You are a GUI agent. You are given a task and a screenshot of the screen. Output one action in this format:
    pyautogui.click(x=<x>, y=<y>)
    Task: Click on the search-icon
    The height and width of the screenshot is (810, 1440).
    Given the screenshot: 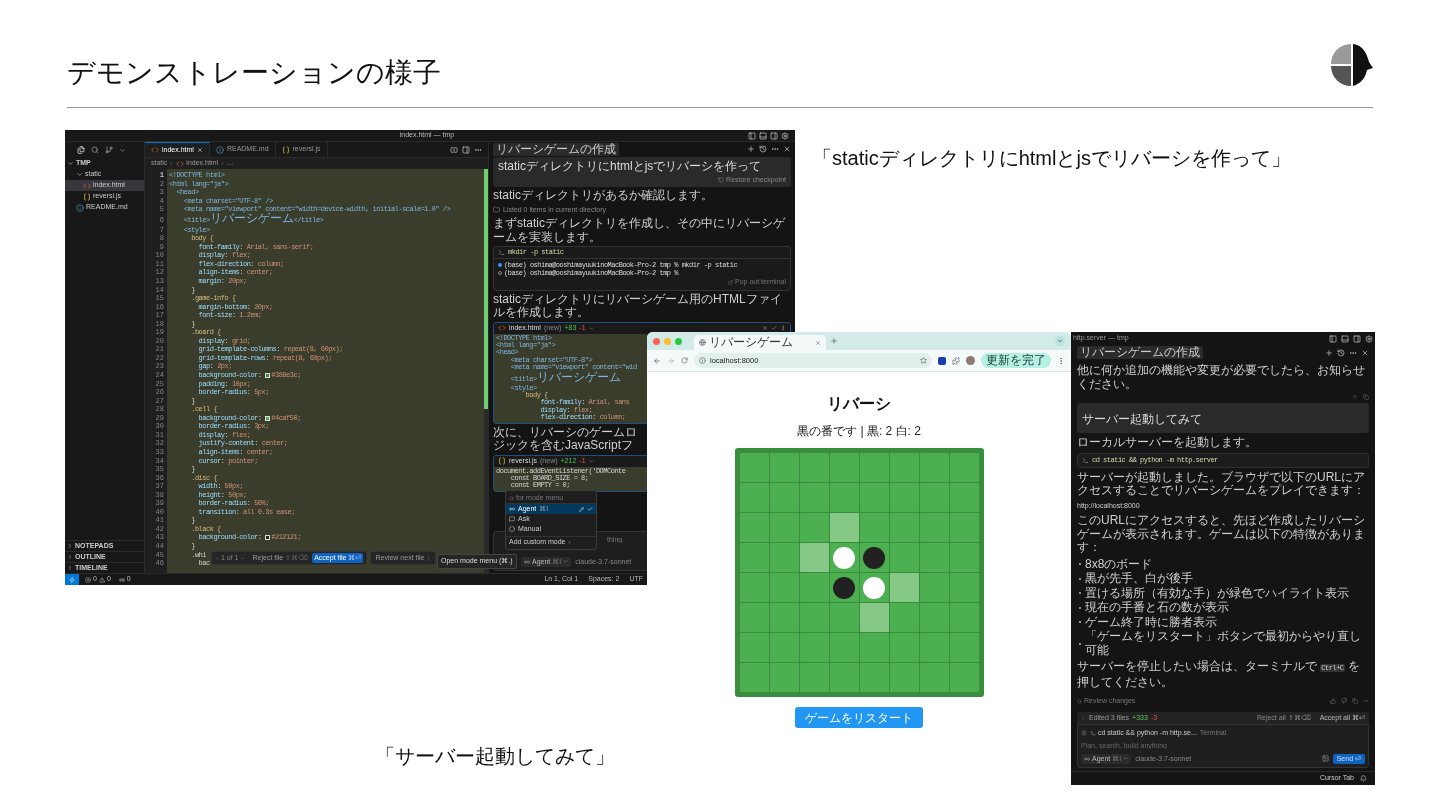 What is the action you would take?
    pyautogui.click(x=95, y=150)
    